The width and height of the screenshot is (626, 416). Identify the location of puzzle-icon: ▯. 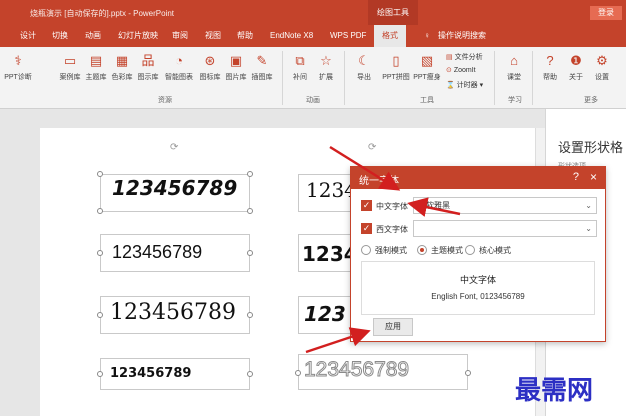
(396, 60).